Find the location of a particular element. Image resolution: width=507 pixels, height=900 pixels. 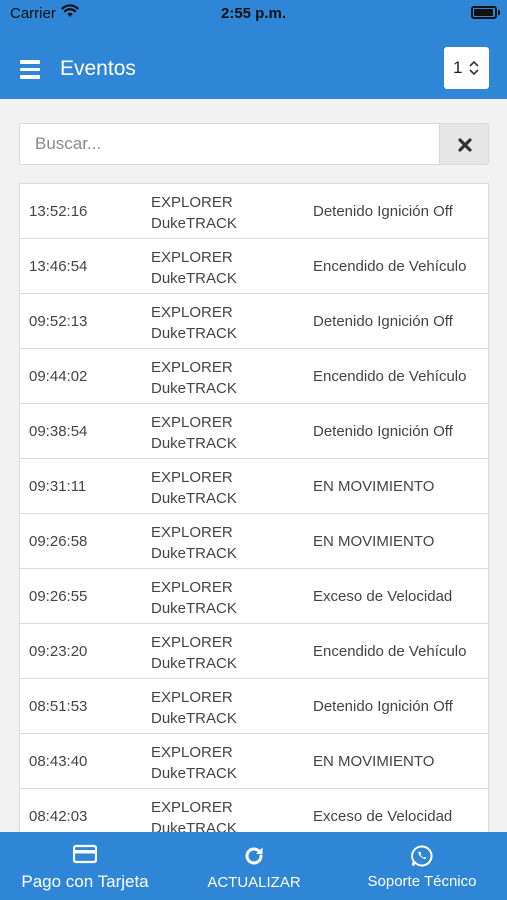

page-select-value: 1 is located at coordinates (458, 67).